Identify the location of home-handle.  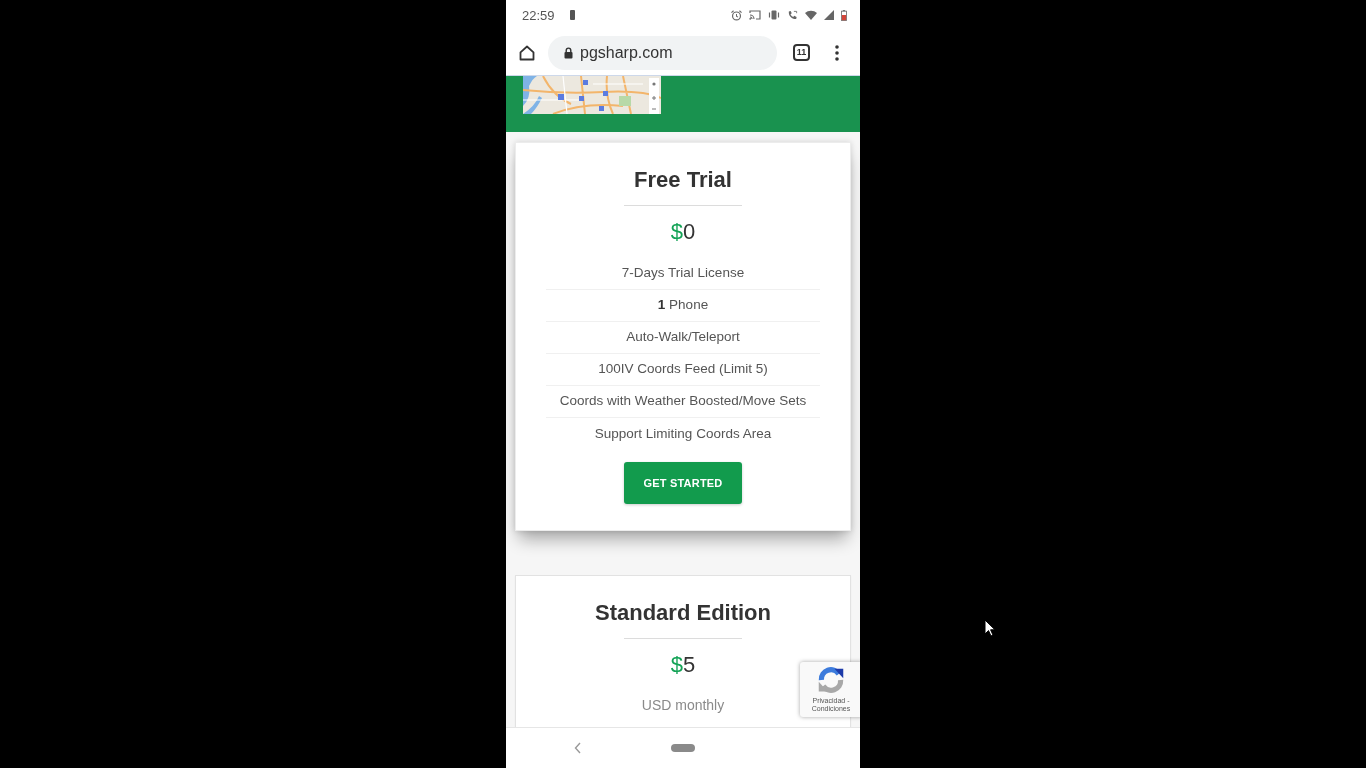
(683, 748).